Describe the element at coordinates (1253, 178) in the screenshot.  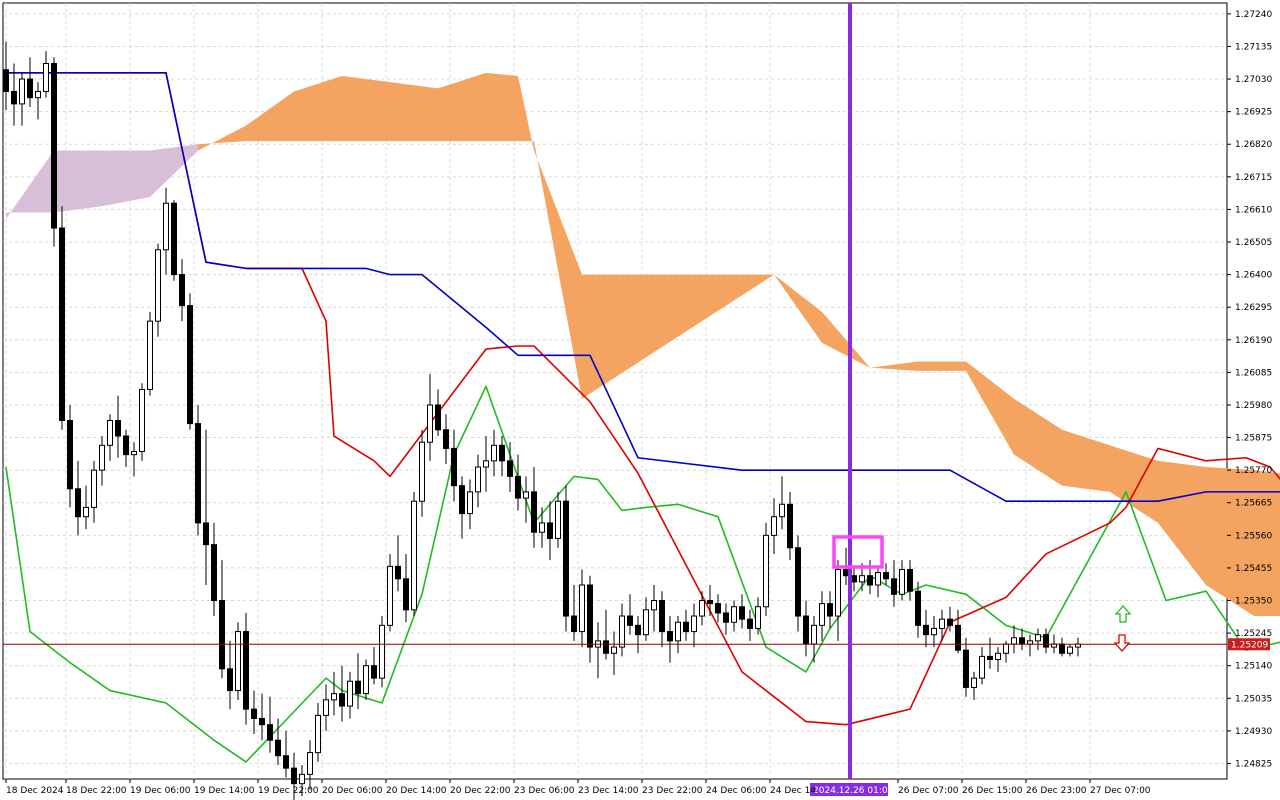
I see `price-label: 1.26715` at that location.